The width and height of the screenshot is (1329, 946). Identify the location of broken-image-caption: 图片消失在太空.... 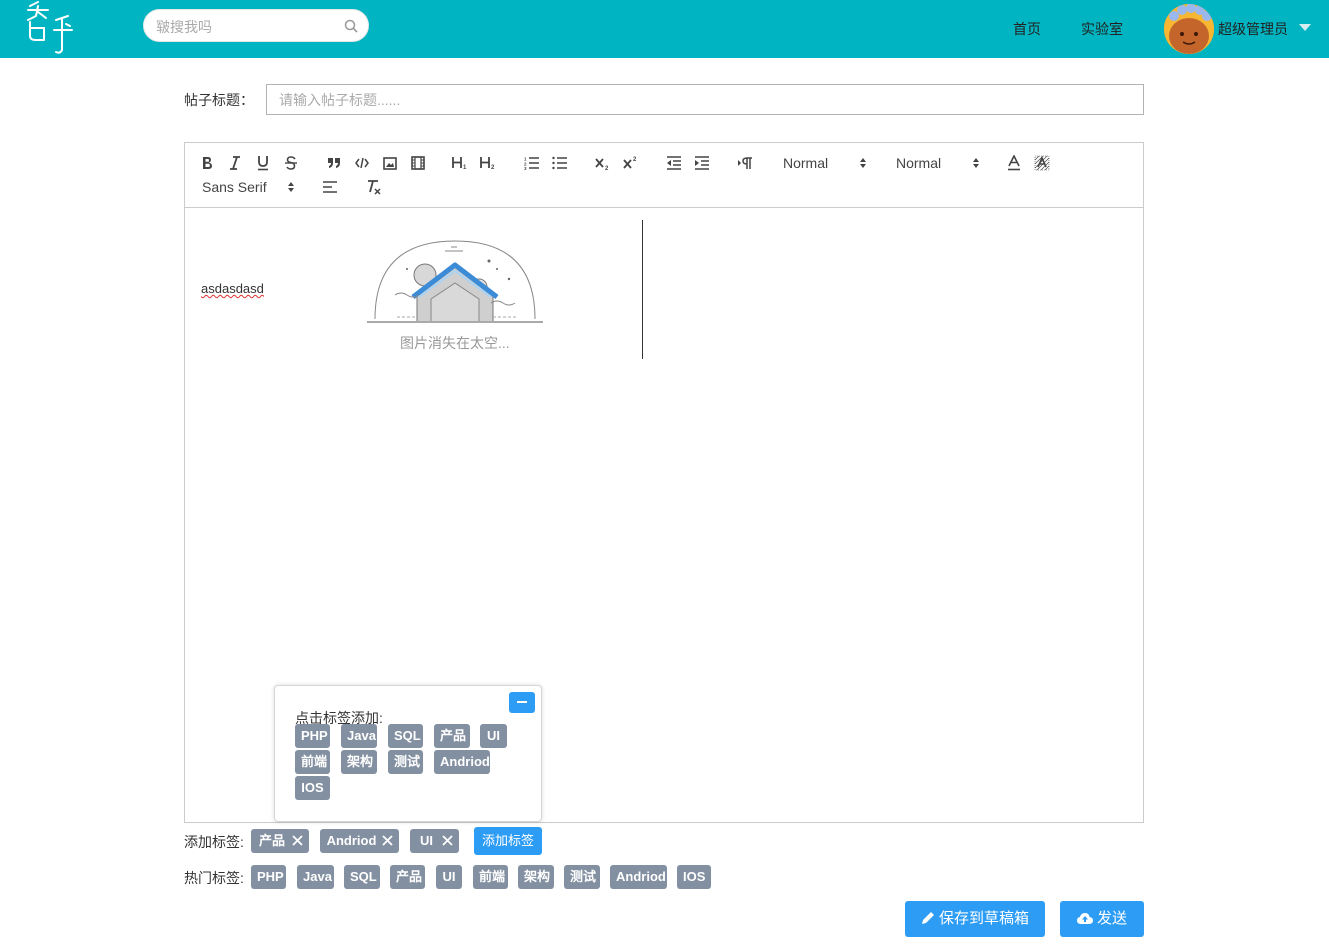
(455, 343).